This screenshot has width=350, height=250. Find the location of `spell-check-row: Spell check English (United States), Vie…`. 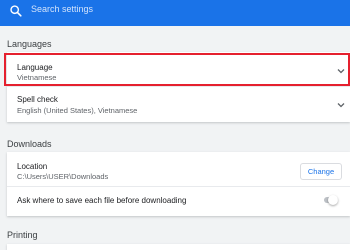

spell-check-row: Spell check English (United States), Vie… is located at coordinates (178, 104).